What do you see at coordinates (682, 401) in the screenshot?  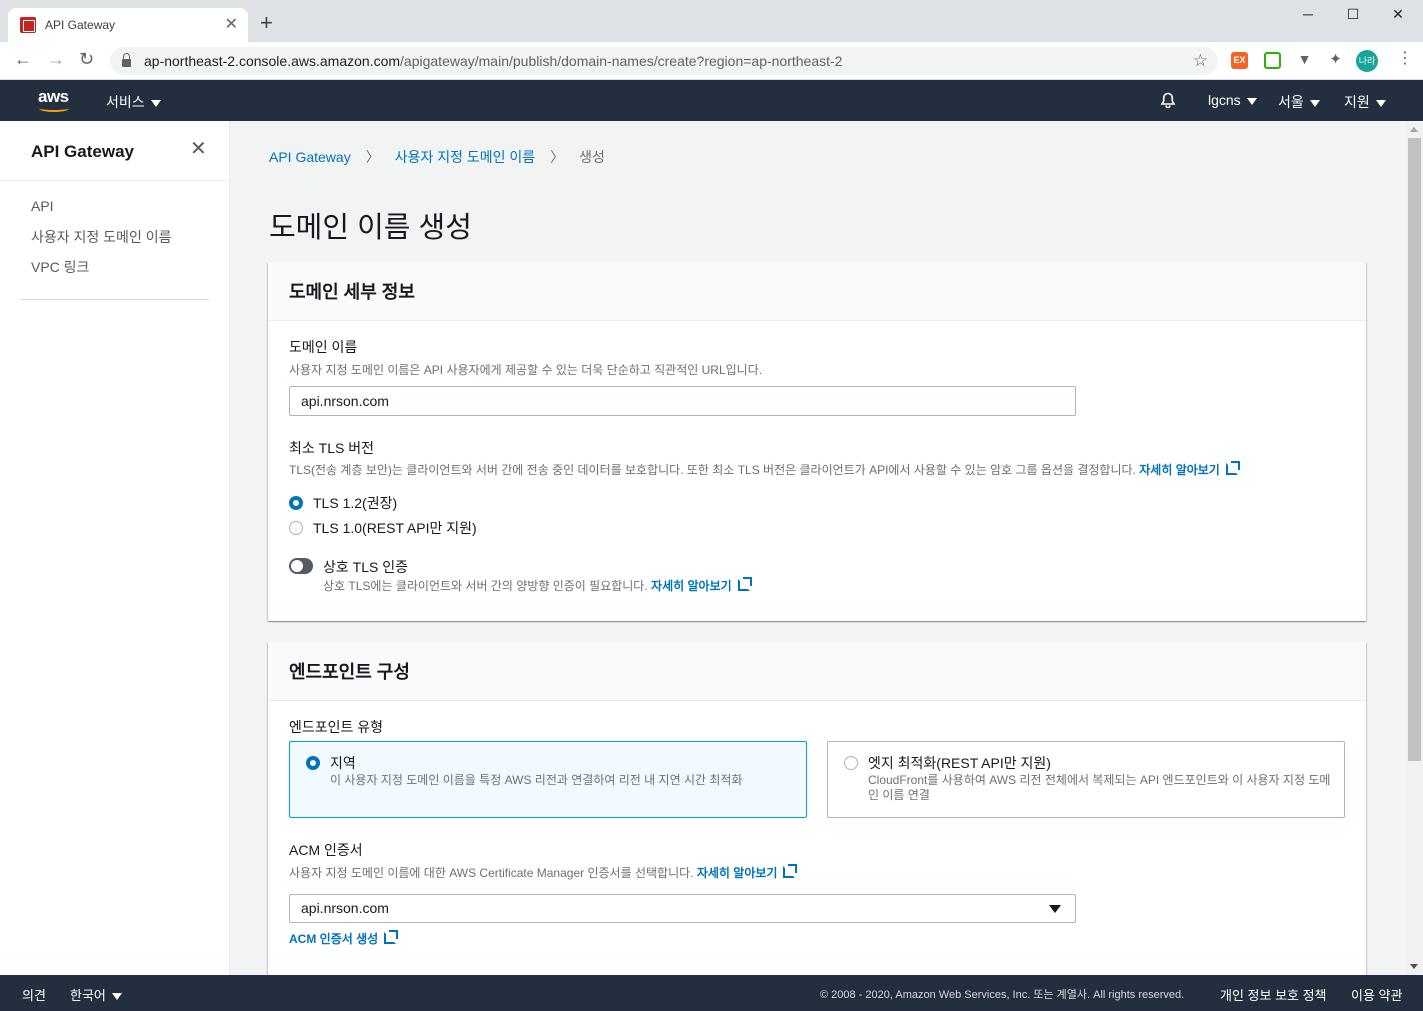 I see `domain-name-input: api.nrson.com` at bounding box center [682, 401].